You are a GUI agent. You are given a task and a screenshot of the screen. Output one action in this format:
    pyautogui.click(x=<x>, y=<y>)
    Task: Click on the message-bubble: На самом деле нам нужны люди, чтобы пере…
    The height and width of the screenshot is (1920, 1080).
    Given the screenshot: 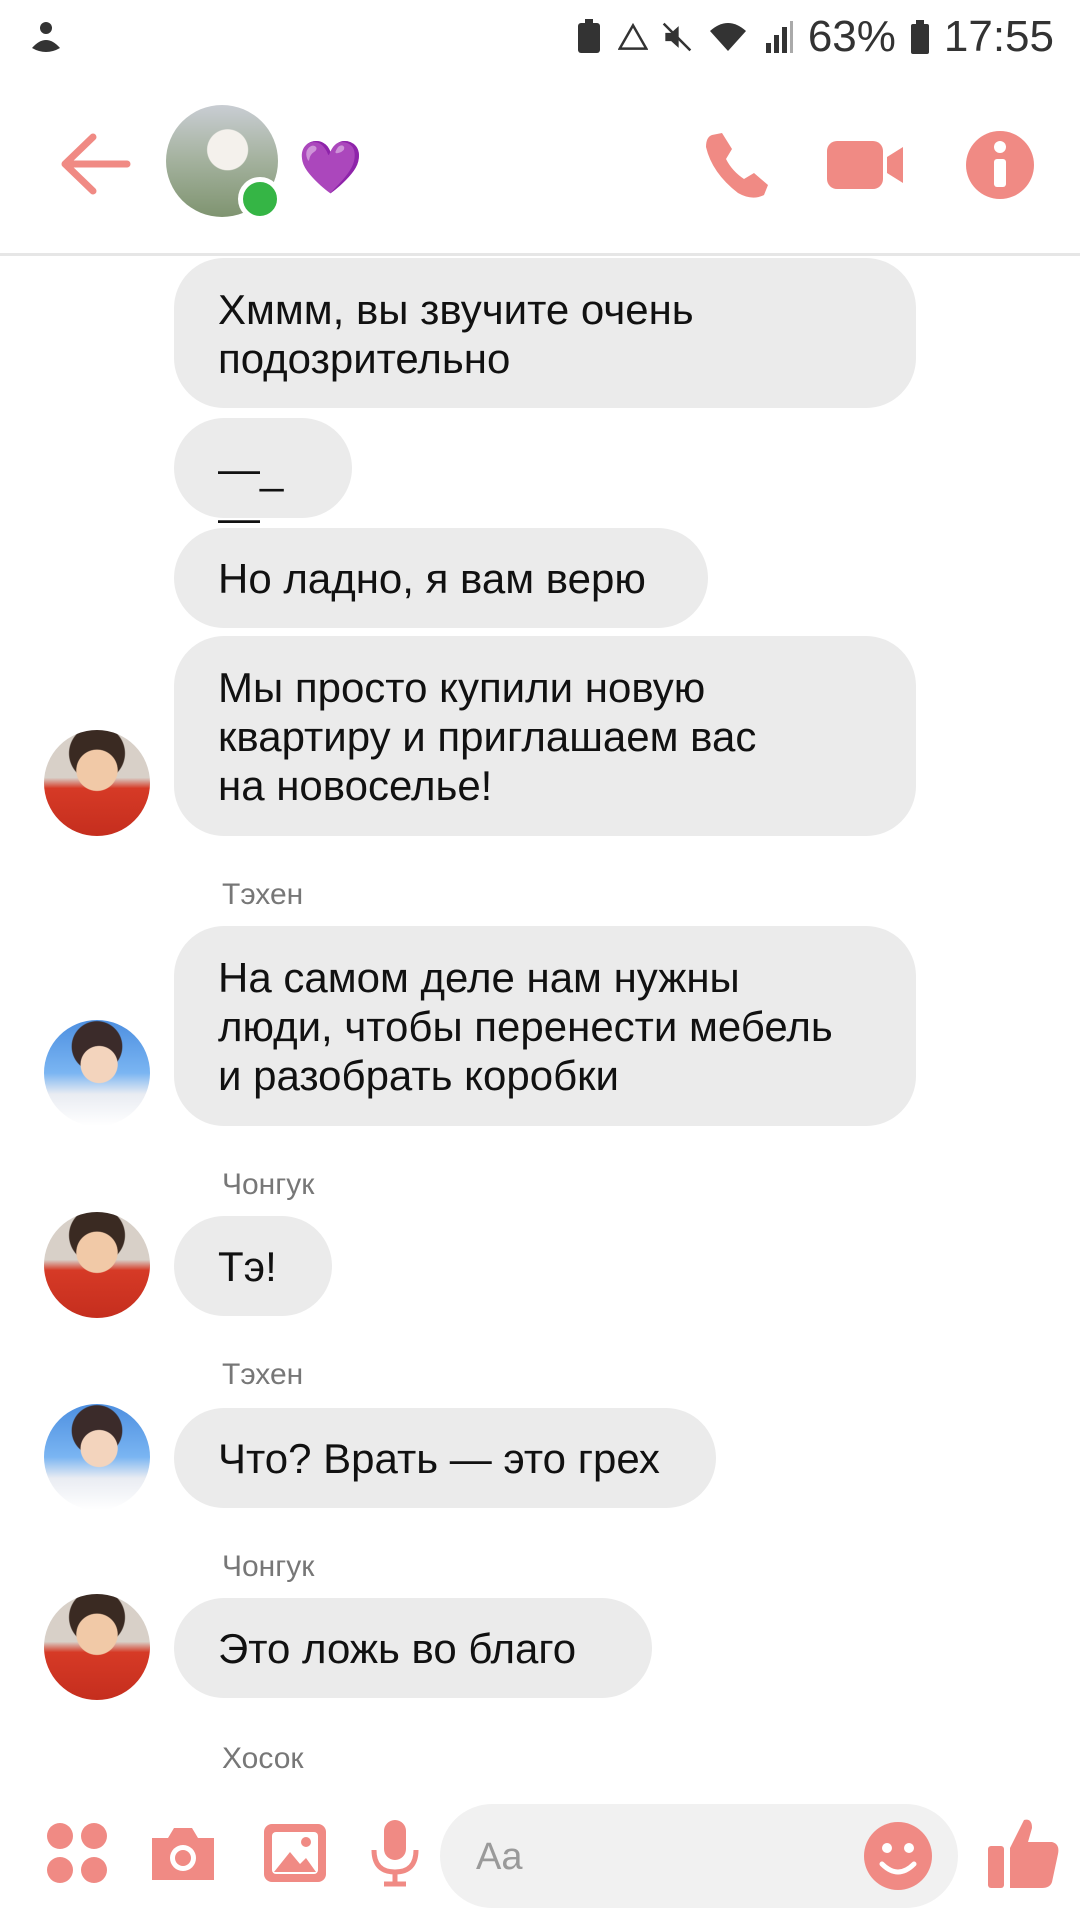 What is the action you would take?
    pyautogui.click(x=545, y=1026)
    